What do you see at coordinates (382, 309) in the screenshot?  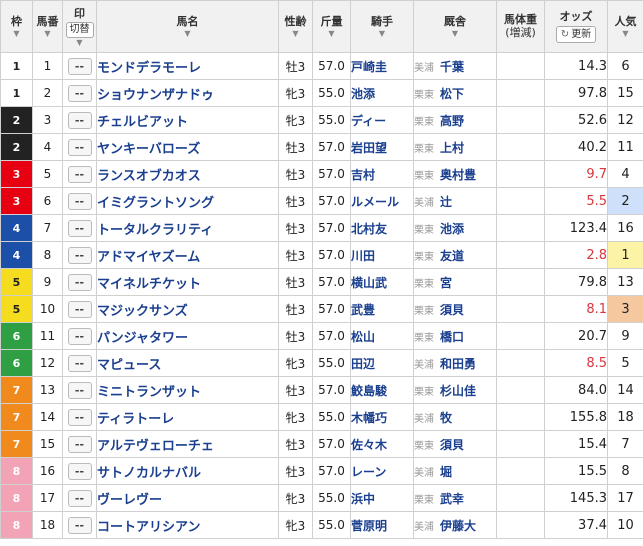 I see `jockey-link: 武豊` at bounding box center [382, 309].